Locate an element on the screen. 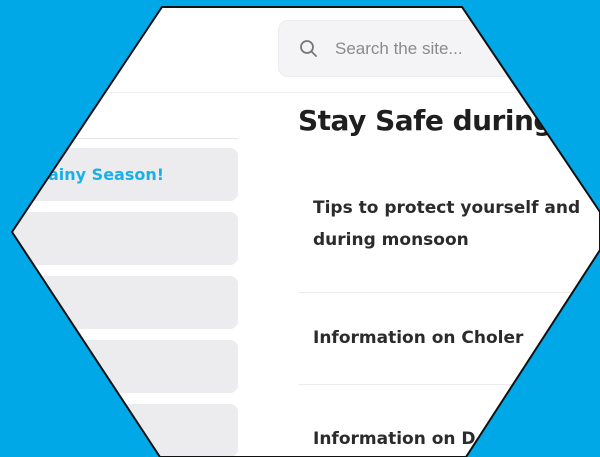 This screenshot has width=600, height=457. search-input is located at coordinates (467, 48).